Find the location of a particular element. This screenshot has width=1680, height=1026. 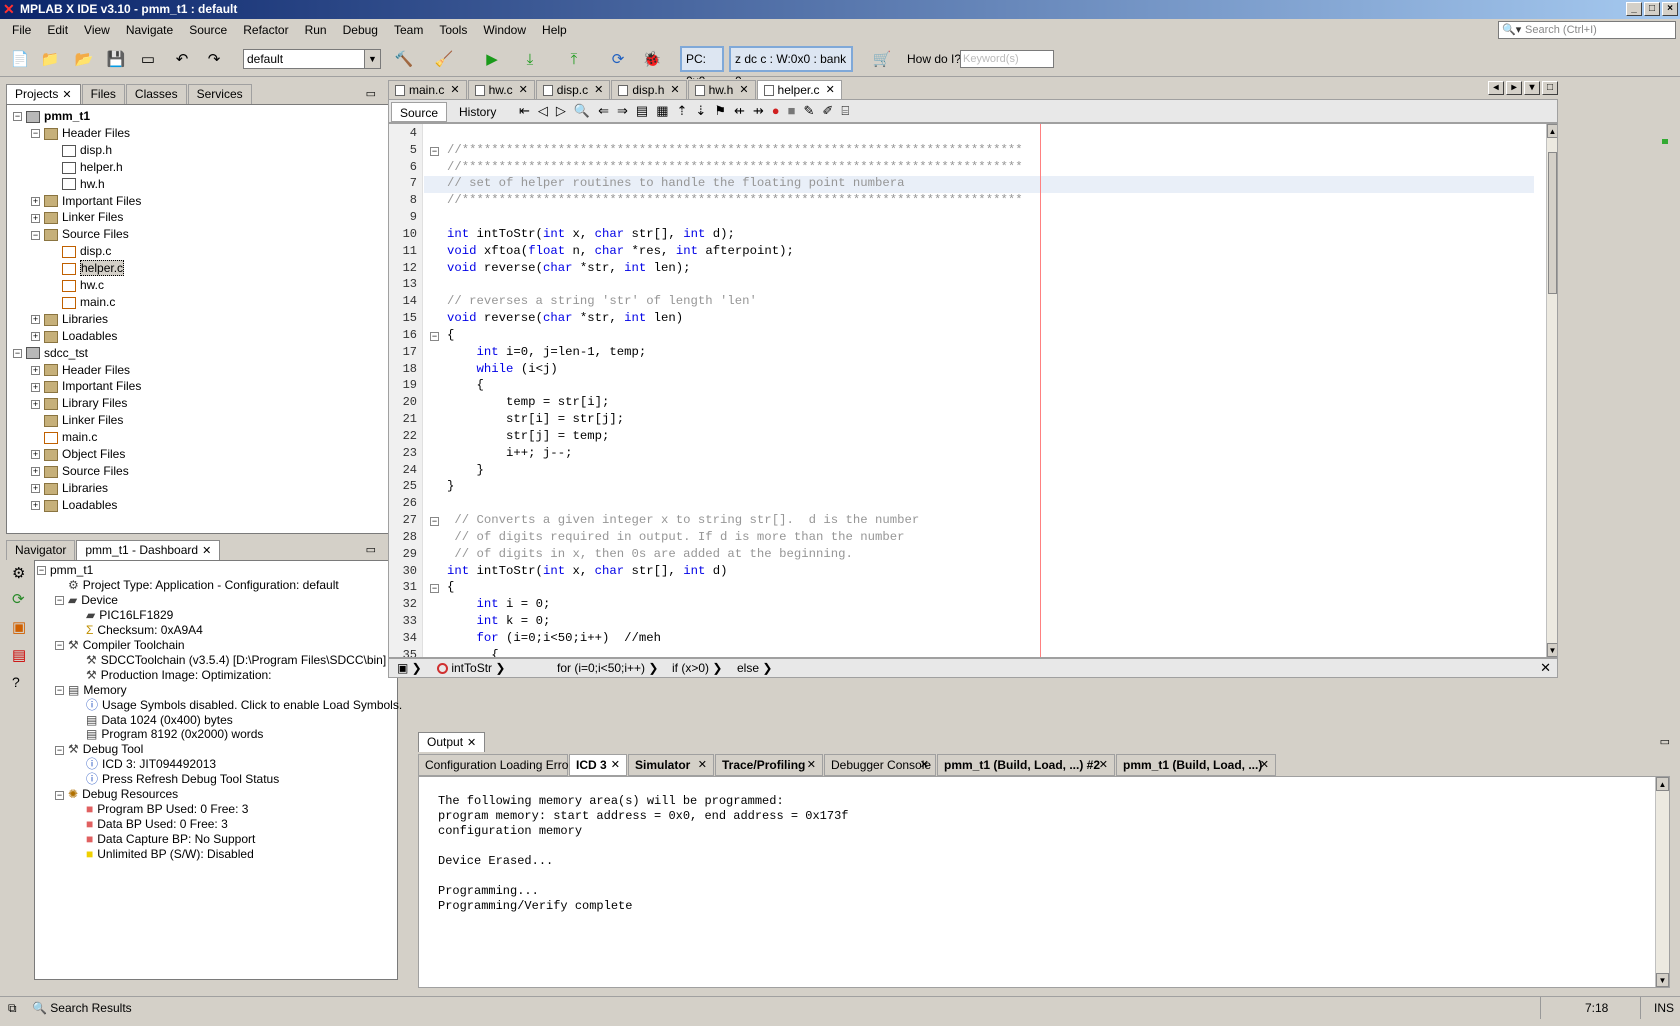

format-icon: ⌸ is located at coordinates (845, 111).